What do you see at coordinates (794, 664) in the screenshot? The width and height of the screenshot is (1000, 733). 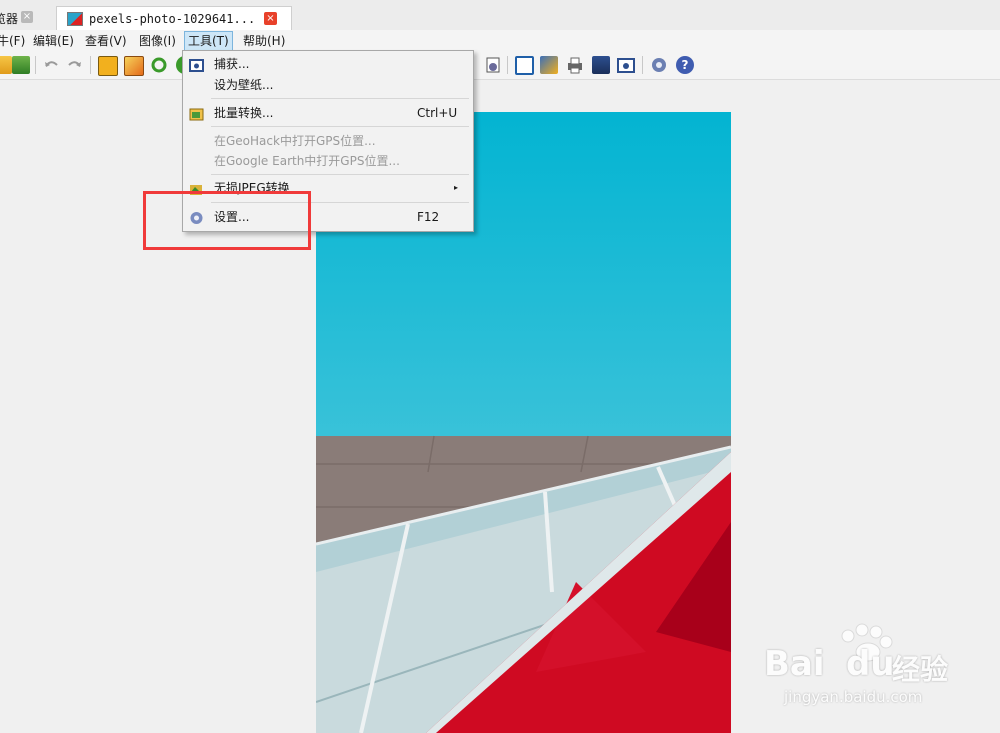 I see `watermark-brand: Bai` at bounding box center [794, 664].